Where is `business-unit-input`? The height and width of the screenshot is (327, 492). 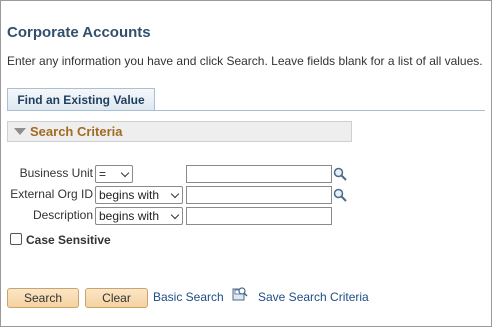
business-unit-input is located at coordinates (259, 174).